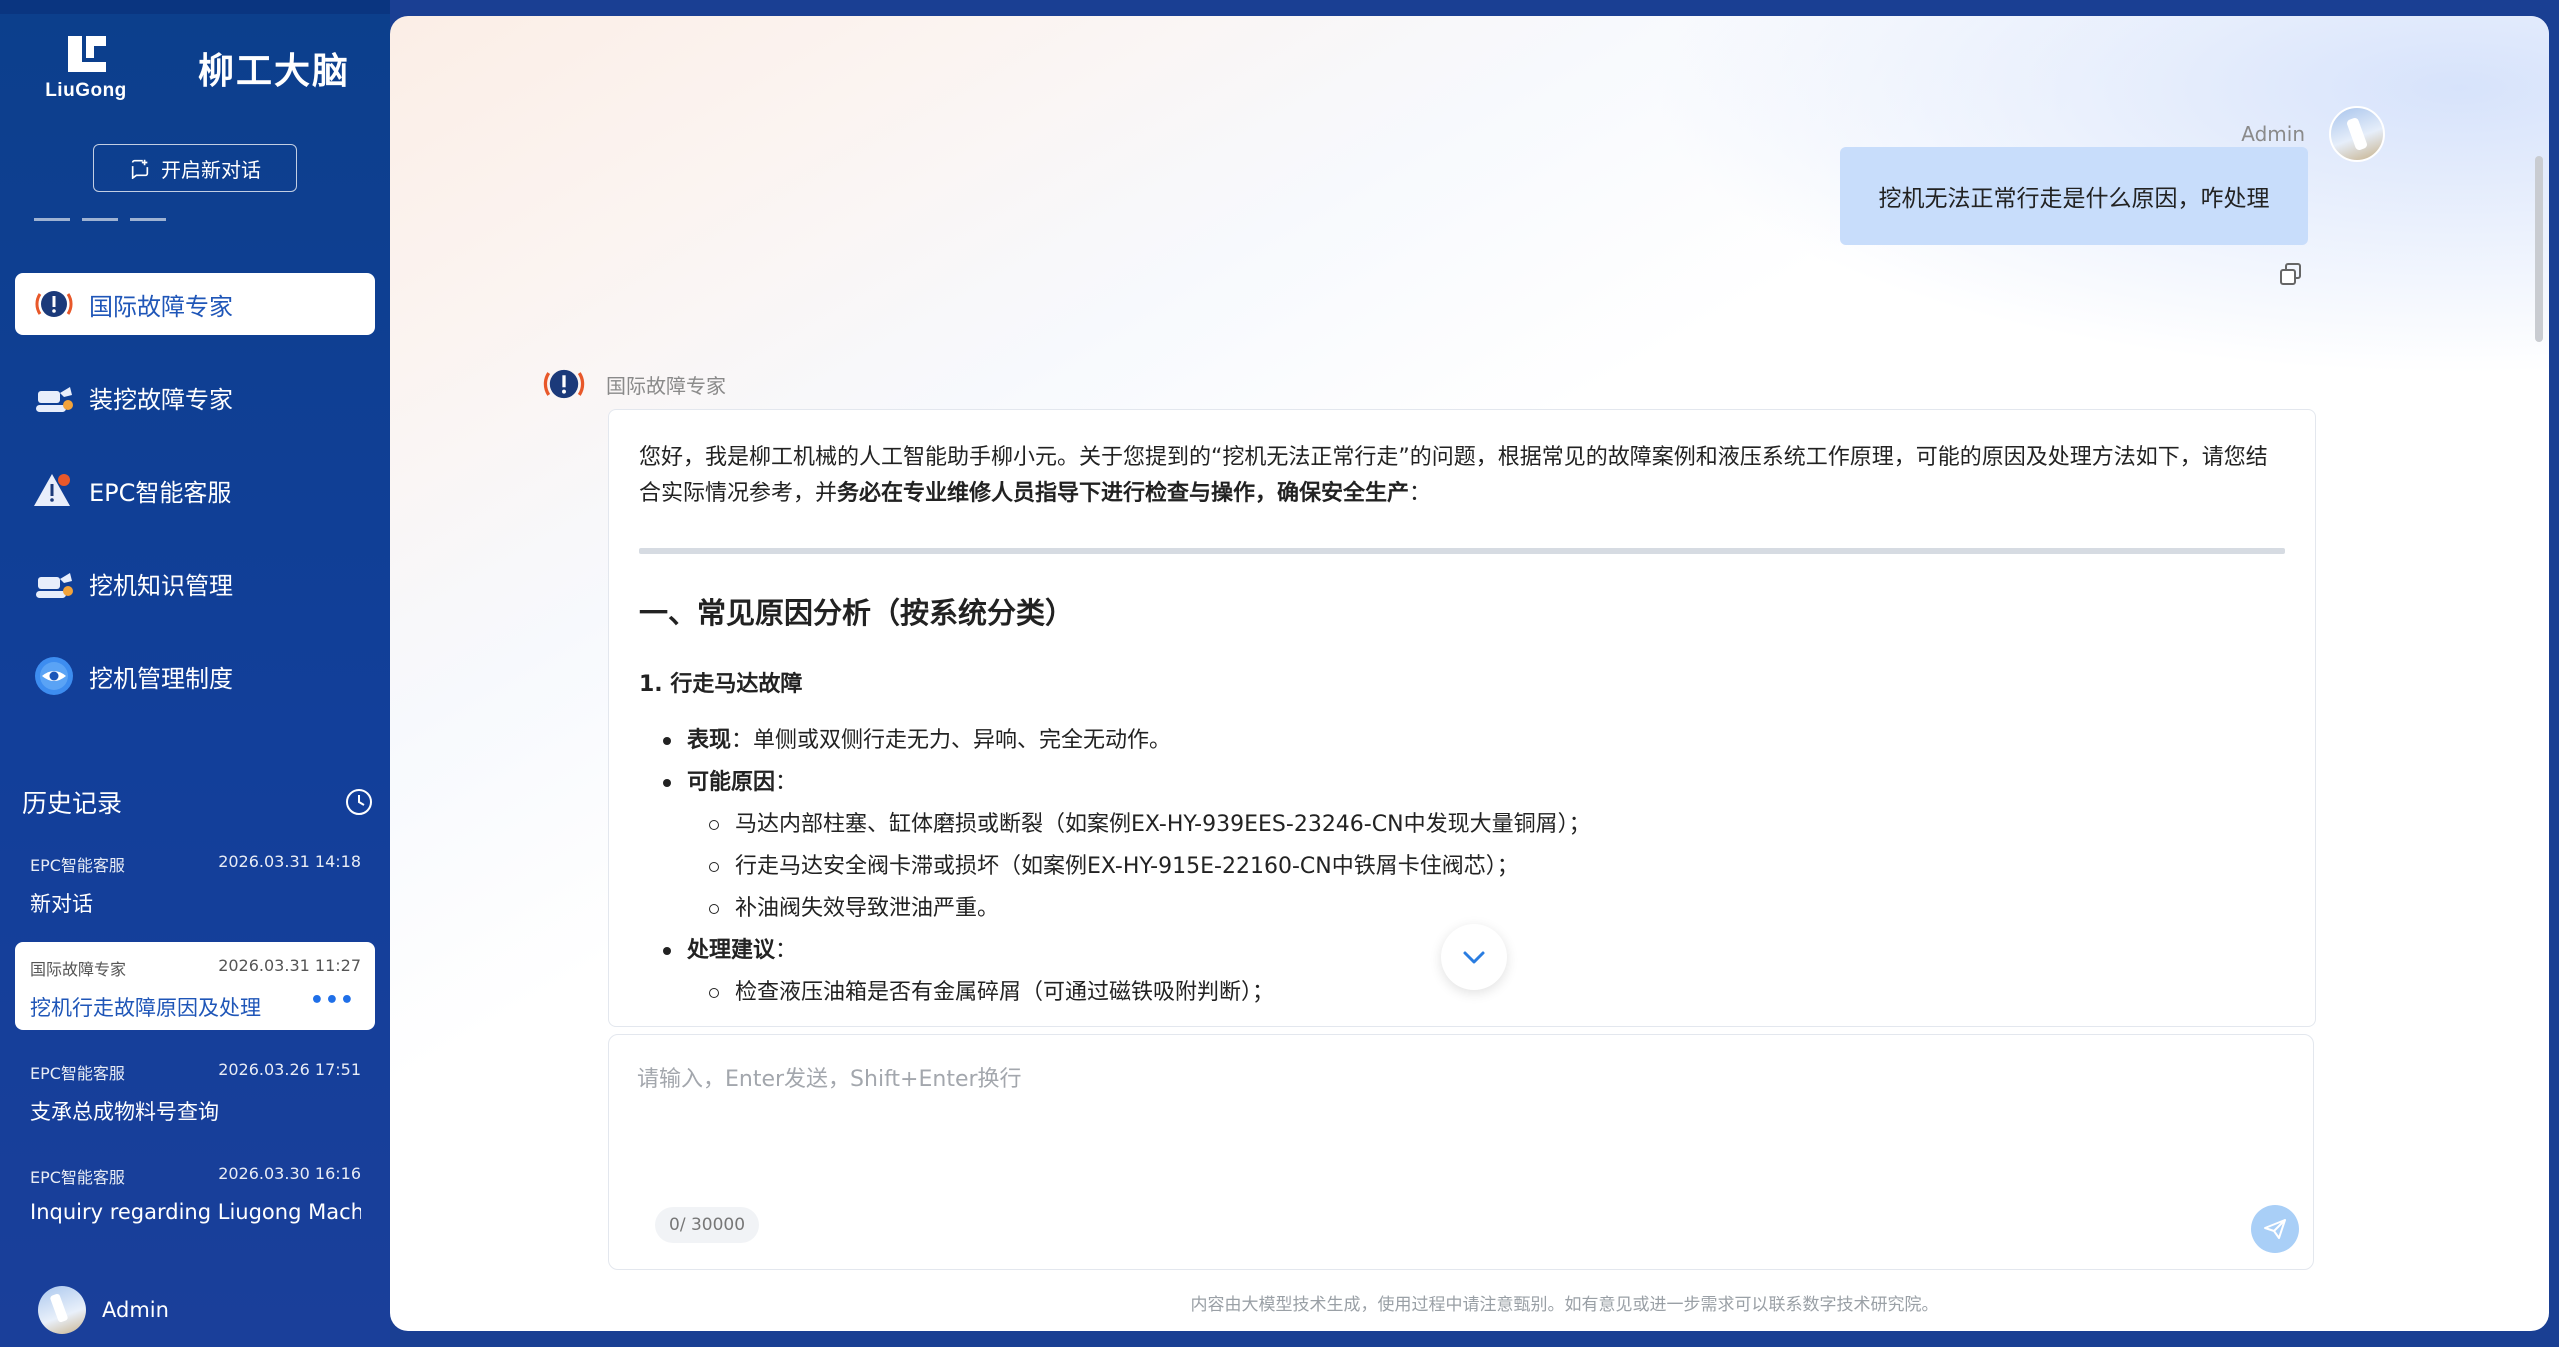 Image resolution: width=2559 pixels, height=1347 pixels. I want to click on user-name: Admin, so click(135, 1310).